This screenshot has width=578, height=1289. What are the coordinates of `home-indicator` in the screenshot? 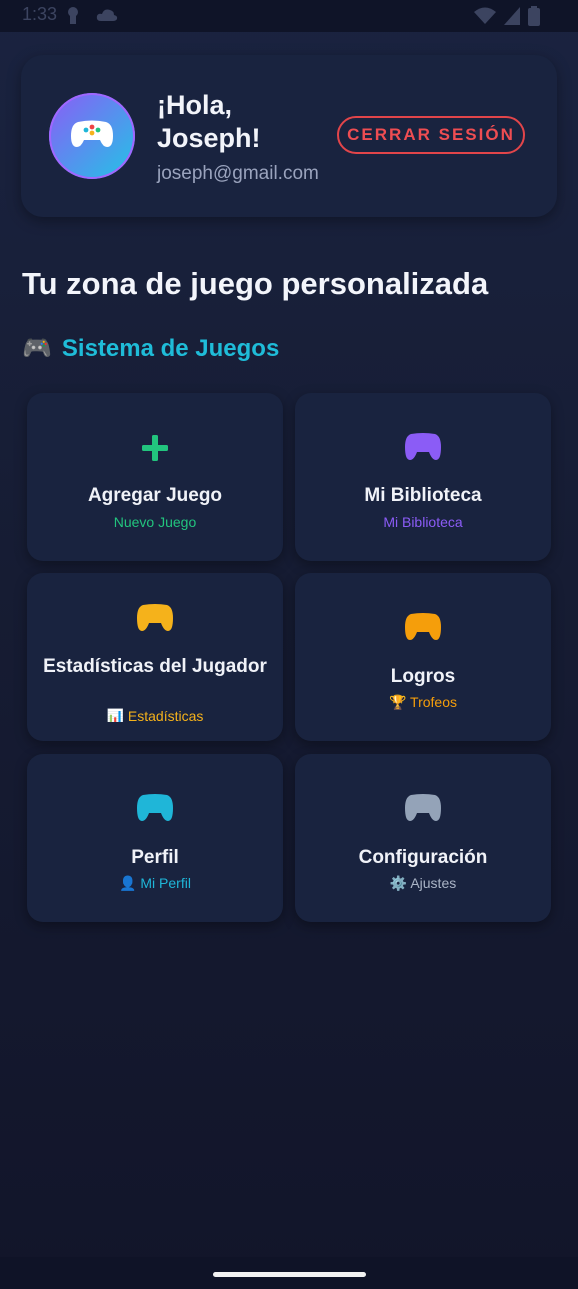 It's located at (289, 1274).